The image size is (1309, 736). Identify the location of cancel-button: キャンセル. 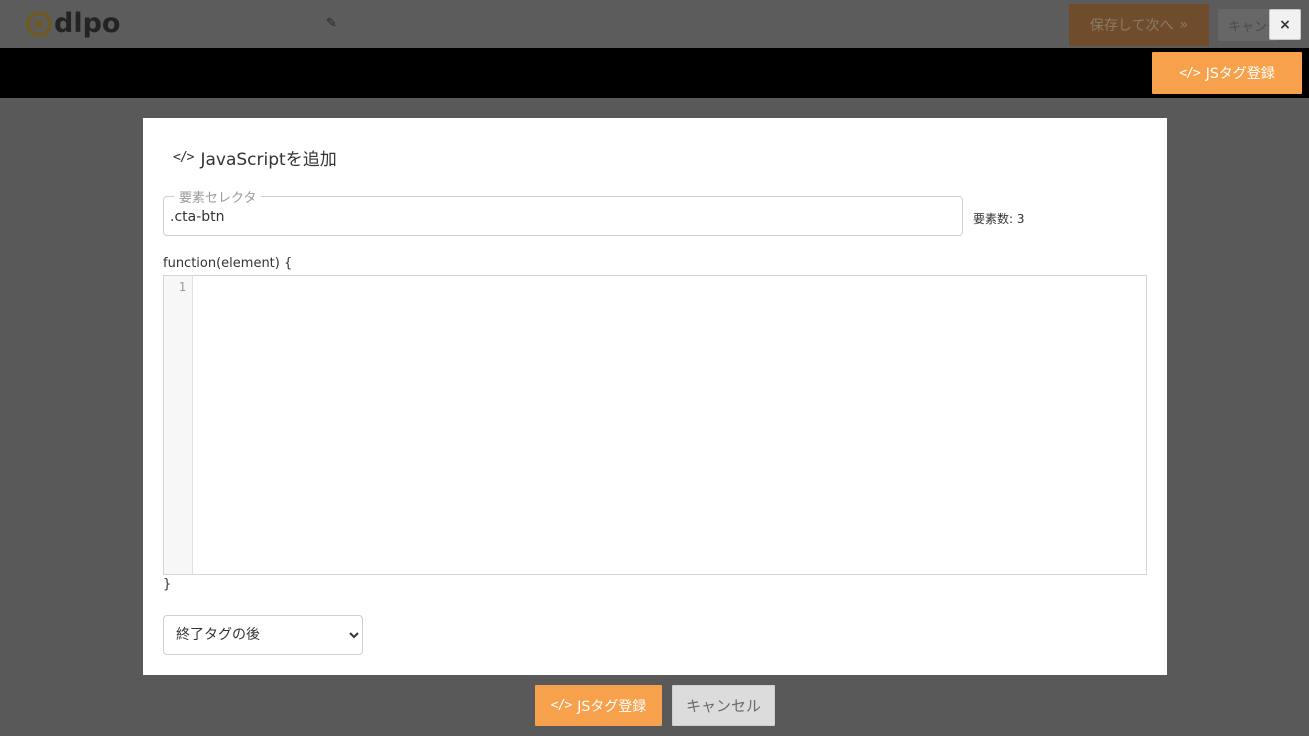
(723, 705).